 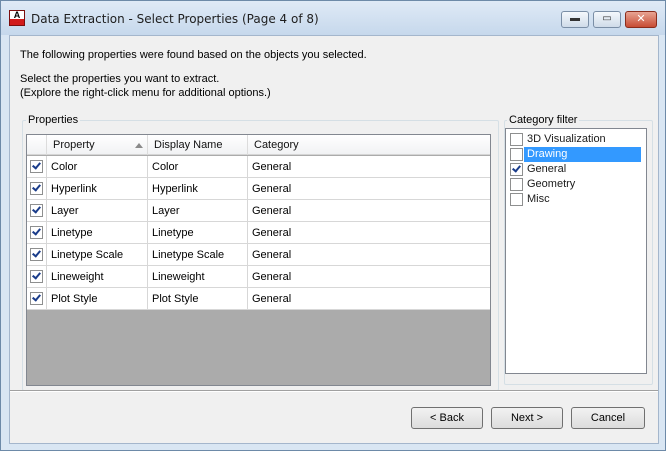 I want to click on category-item: 3D Visualization, so click(x=576, y=139).